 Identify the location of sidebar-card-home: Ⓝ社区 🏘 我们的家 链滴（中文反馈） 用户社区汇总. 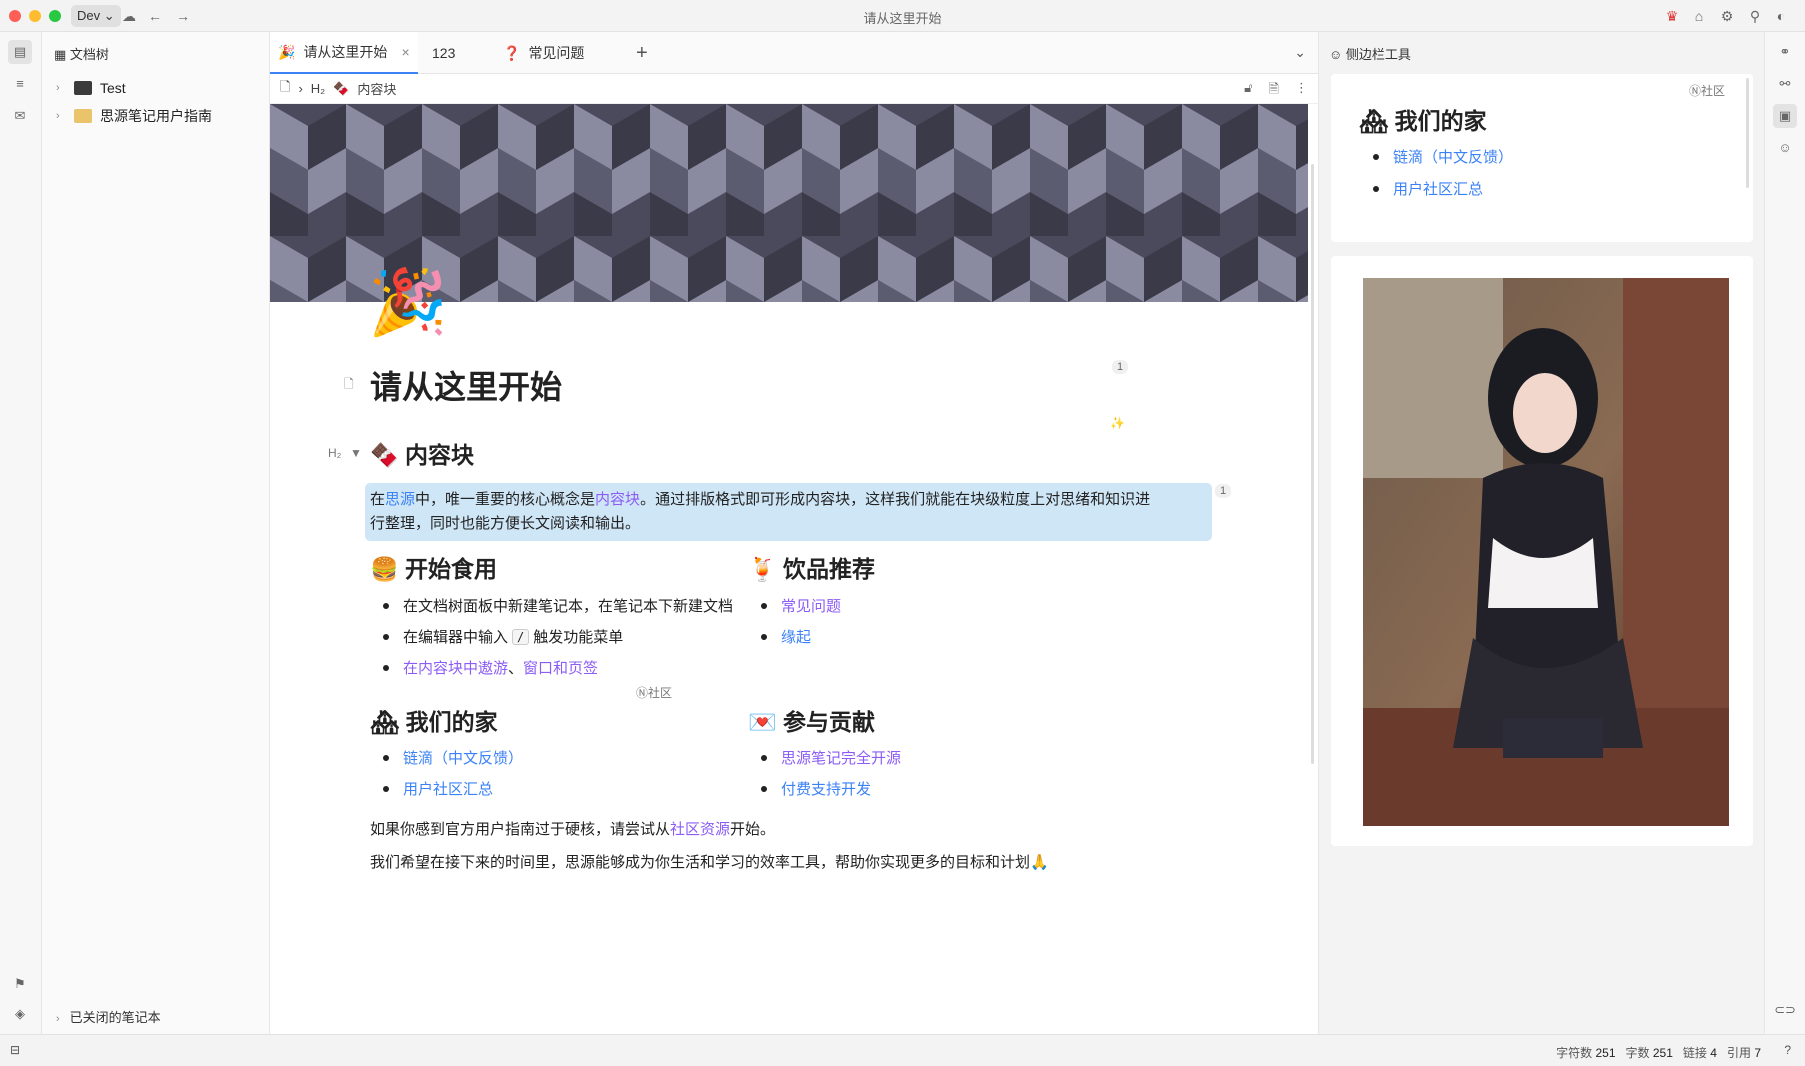
(1542, 158).